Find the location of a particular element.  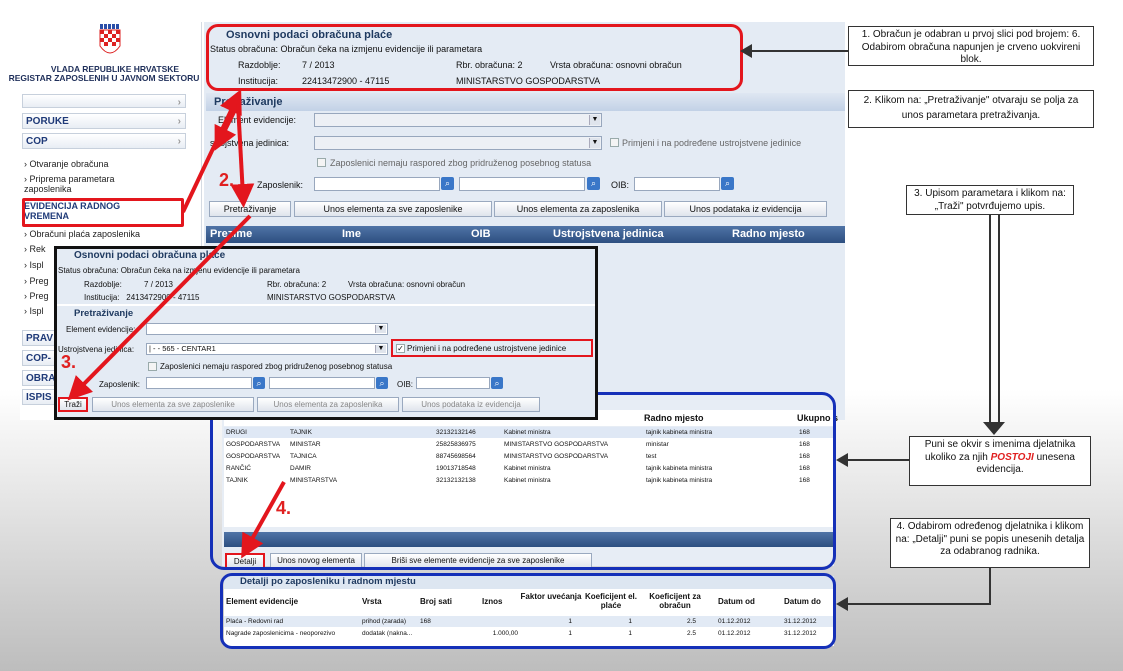

arrow-to-trazi is located at coordinates (159, 307).